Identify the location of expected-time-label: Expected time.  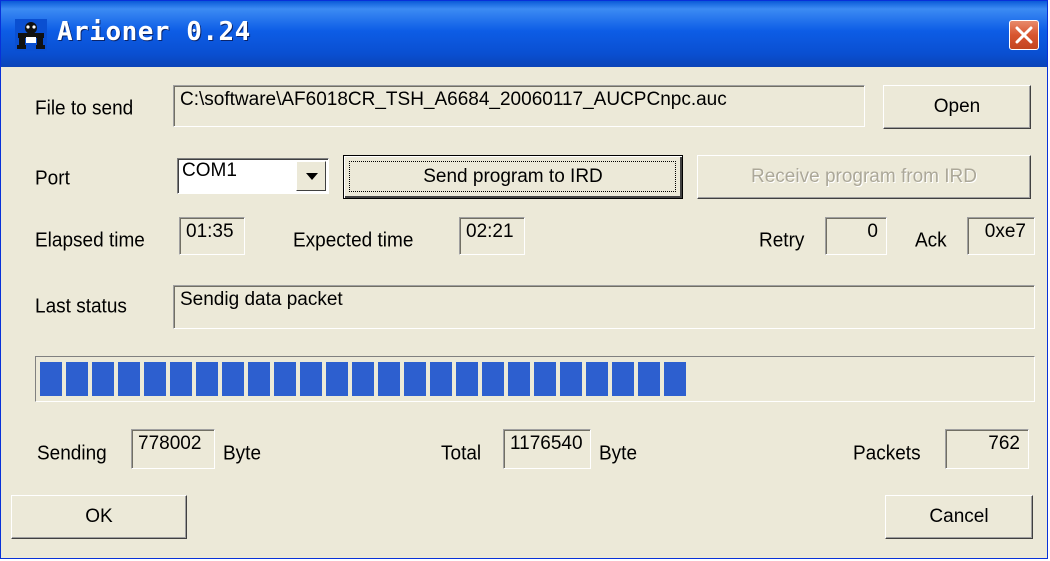
(353, 240).